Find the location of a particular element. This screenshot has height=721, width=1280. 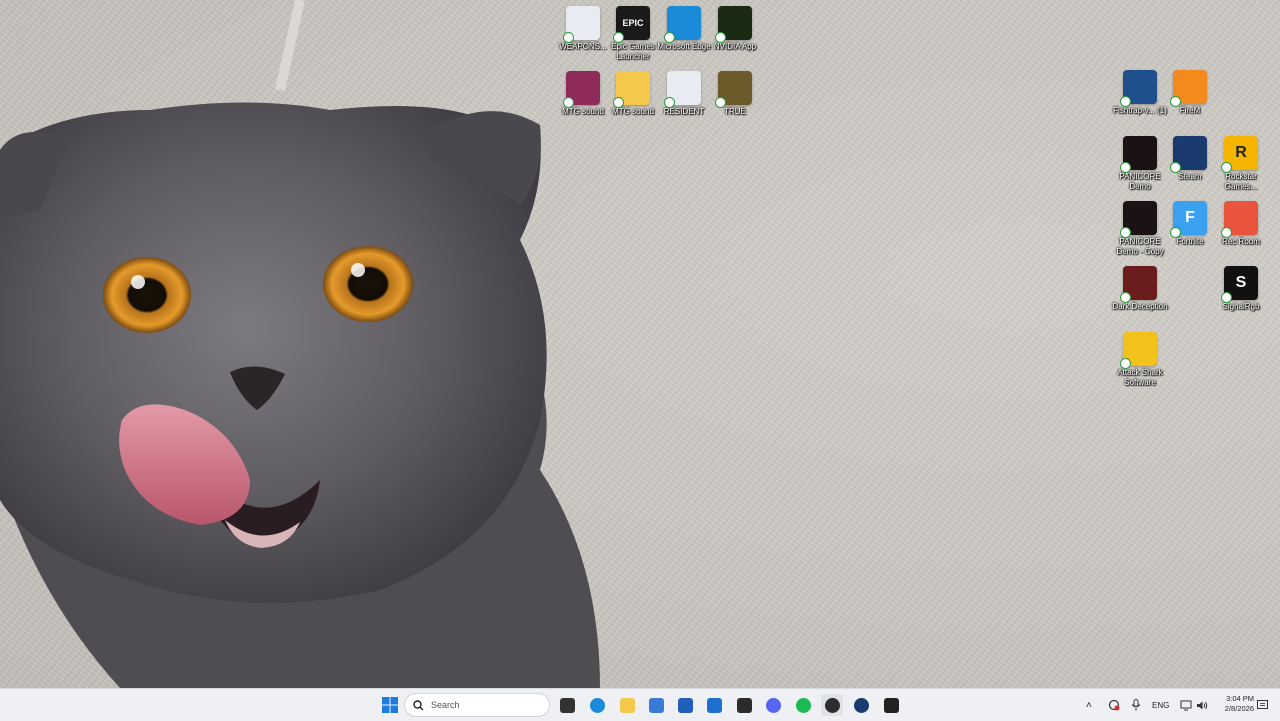

notification-icon is located at coordinates (1262, 704).